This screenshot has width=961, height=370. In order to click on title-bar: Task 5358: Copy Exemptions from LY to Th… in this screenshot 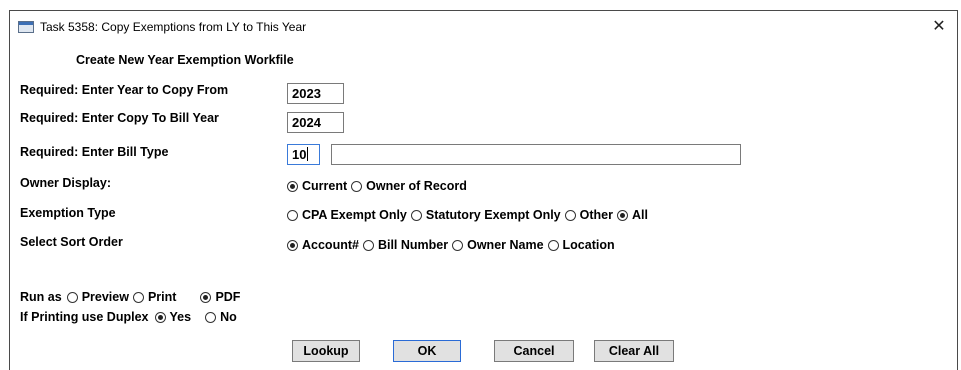, I will do `click(483, 27)`.